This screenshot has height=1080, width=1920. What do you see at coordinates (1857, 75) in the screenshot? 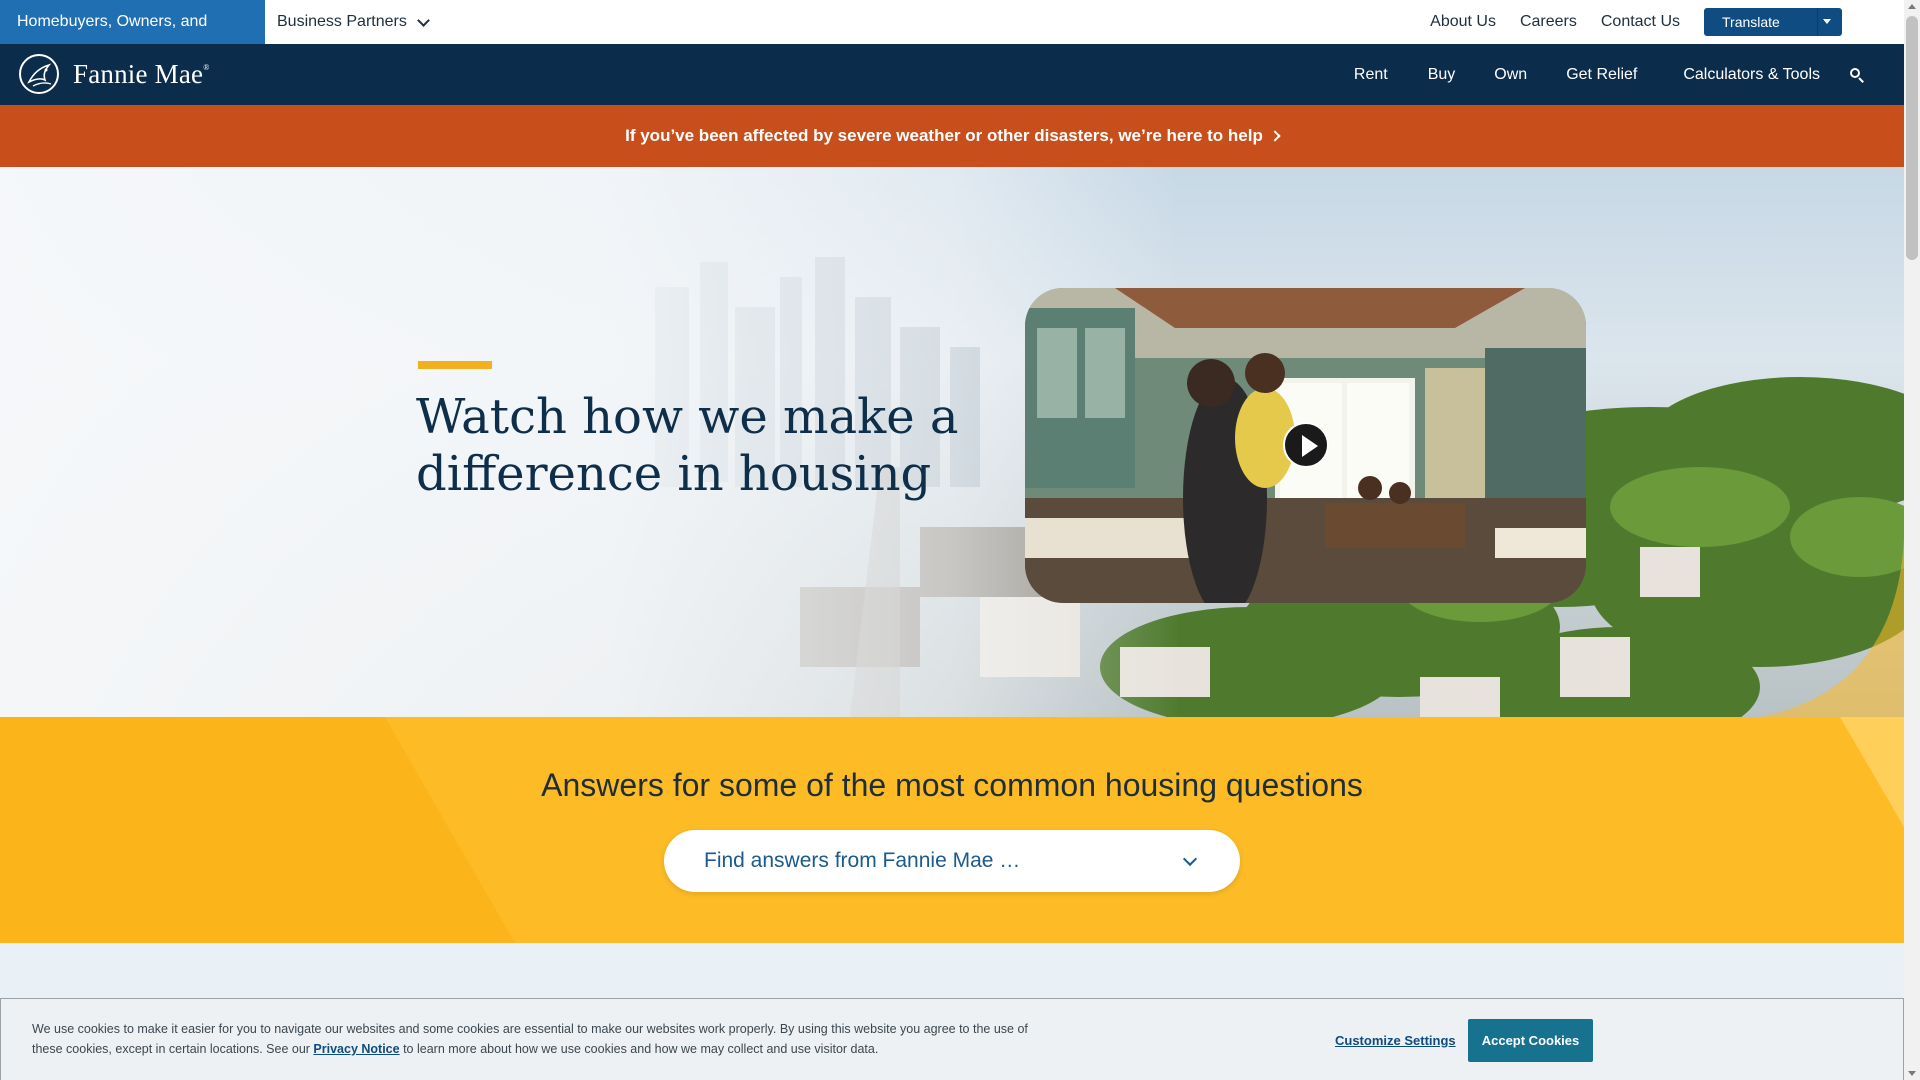
I see `search-icon` at bounding box center [1857, 75].